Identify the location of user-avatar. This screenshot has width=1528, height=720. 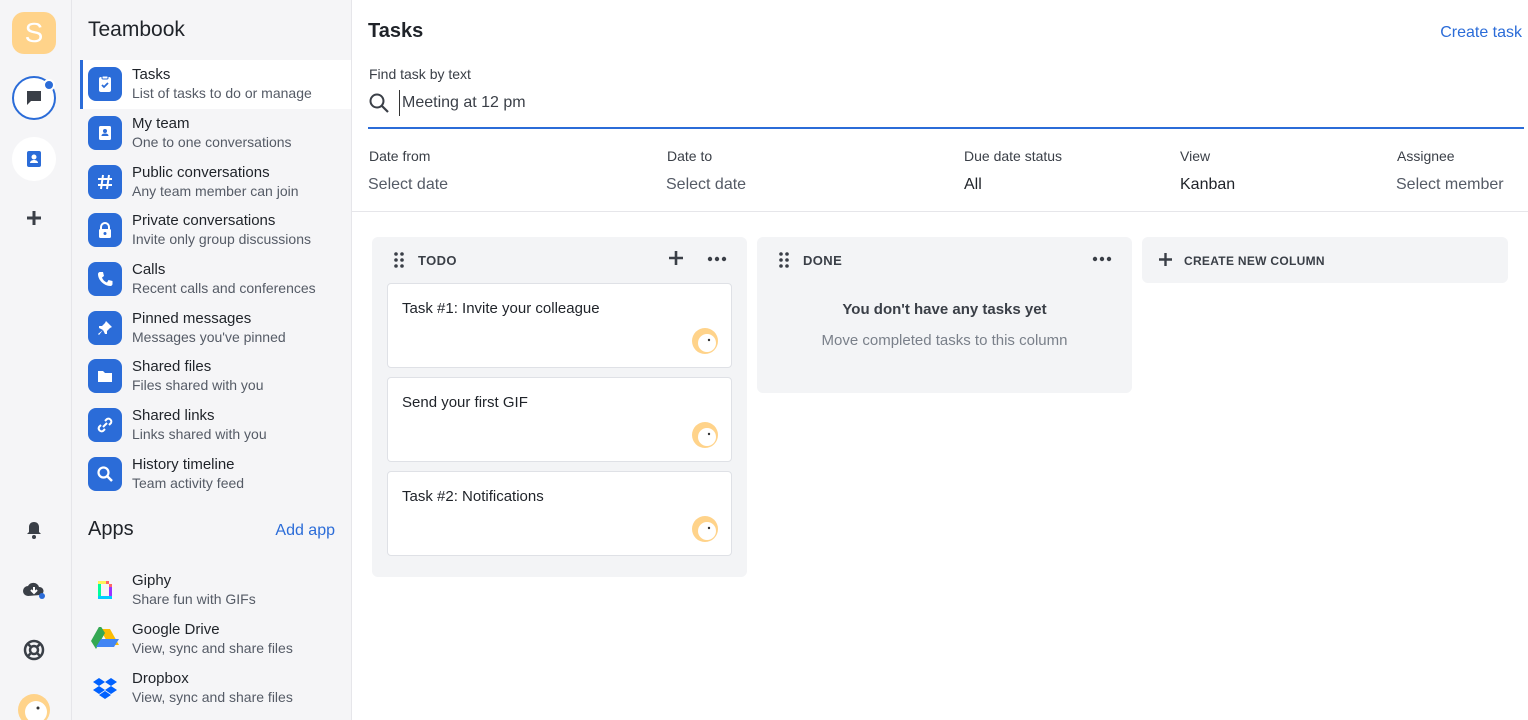
(34, 707).